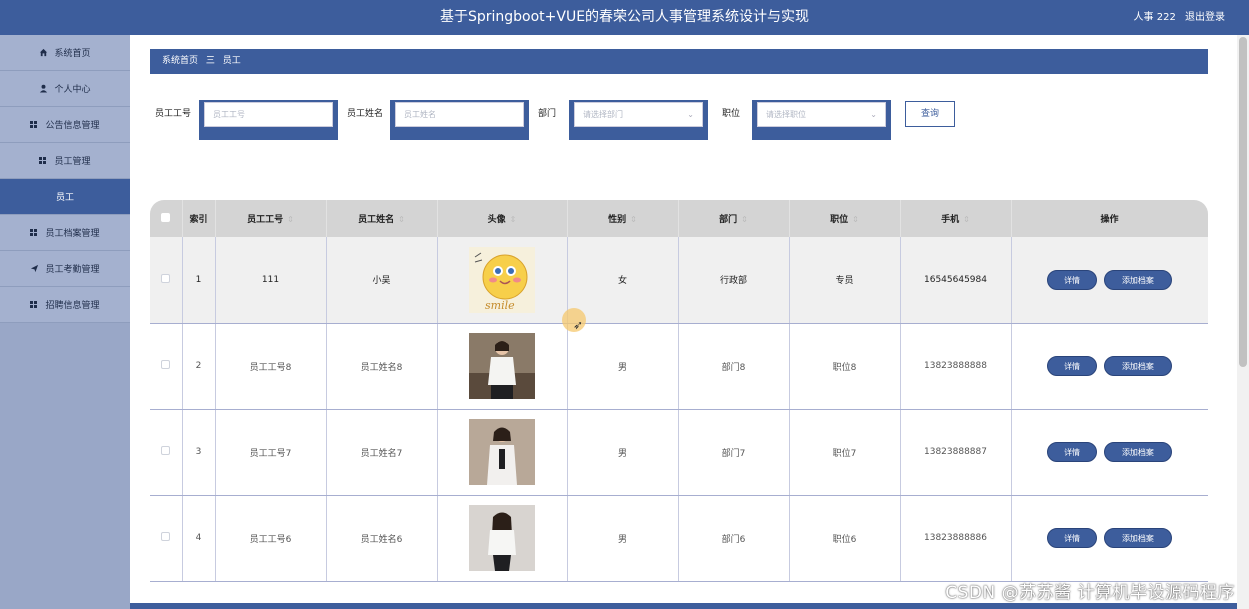  Describe the element at coordinates (690, 114) in the screenshot. I see `chevron-down-icon: ⌄` at that location.